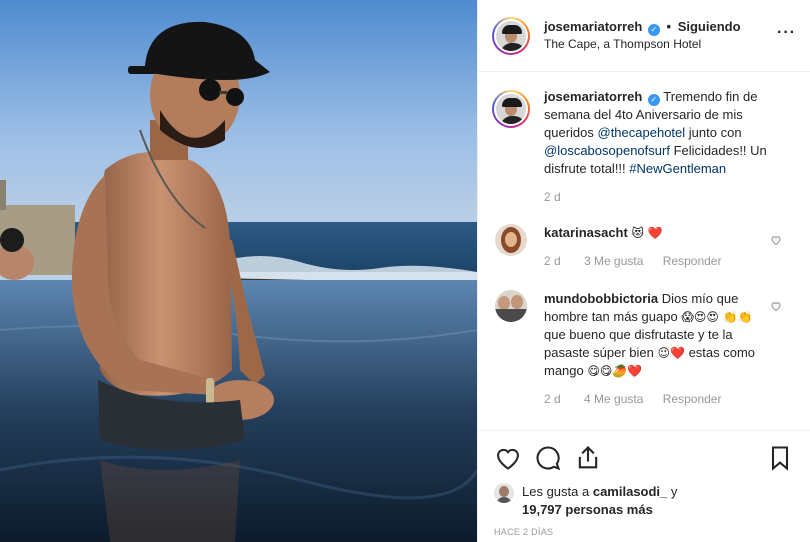 This screenshot has height=542, width=810. Describe the element at coordinates (593, 26) in the screenshot. I see `header-username: josemariatorreh` at that location.